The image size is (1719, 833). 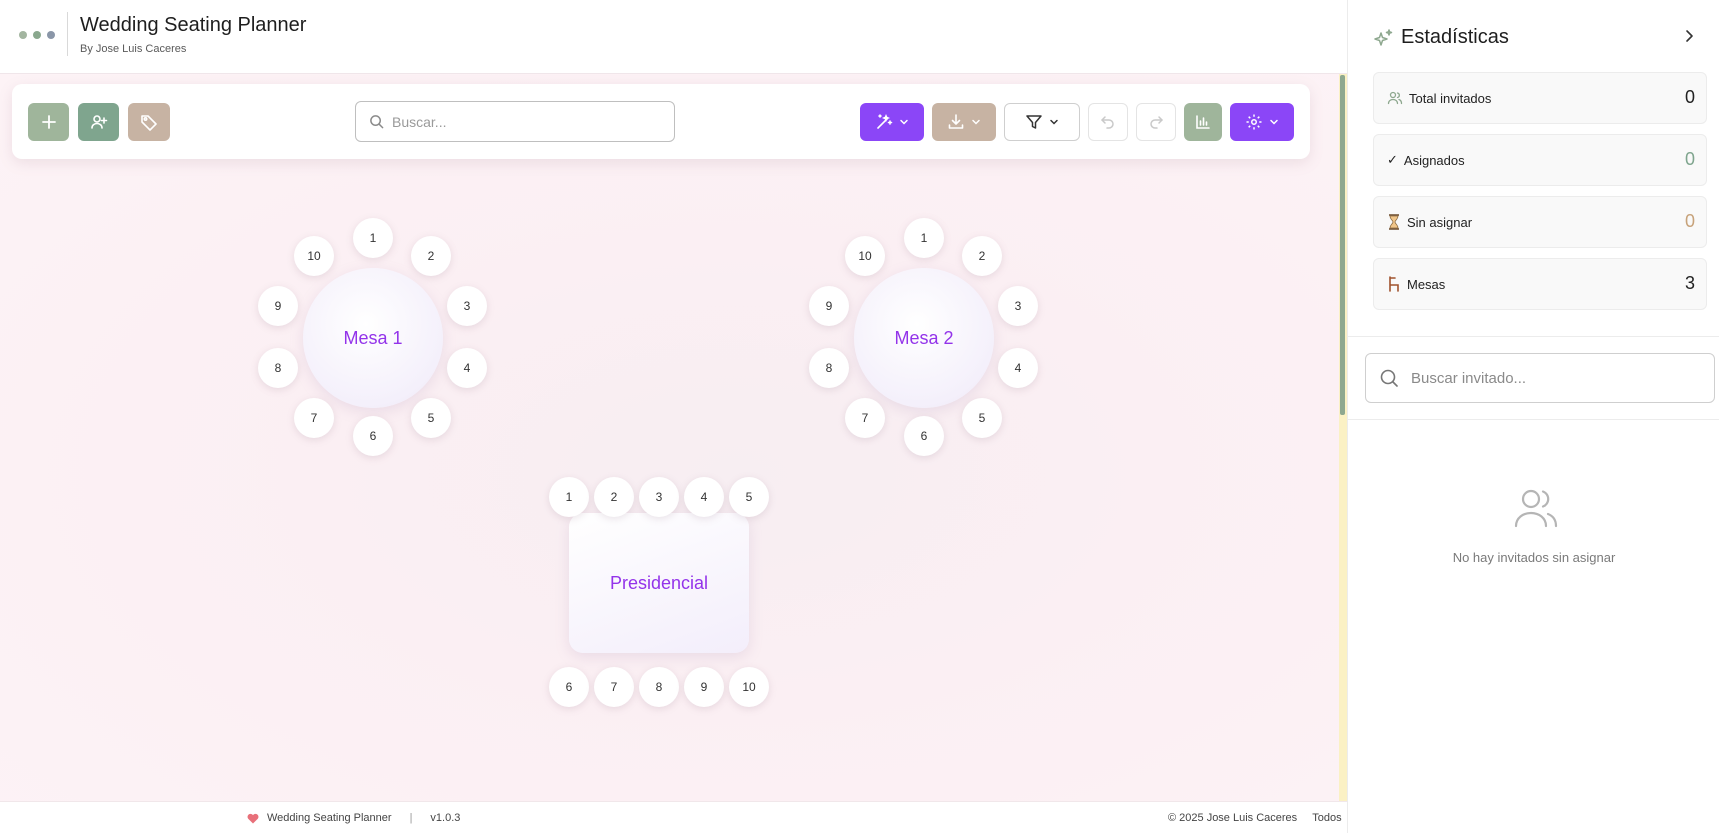 What do you see at coordinates (522, 121) in the screenshot?
I see `search-input` at bounding box center [522, 121].